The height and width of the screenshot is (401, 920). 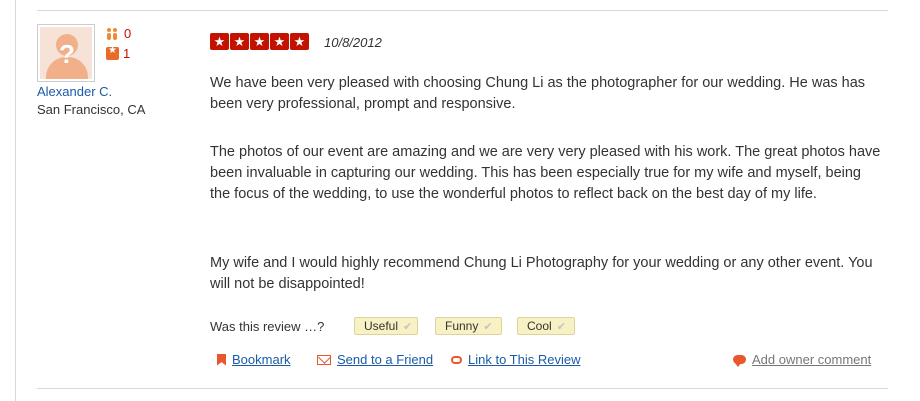 I want to click on useful-button: Useful ✔, so click(x=386, y=326).